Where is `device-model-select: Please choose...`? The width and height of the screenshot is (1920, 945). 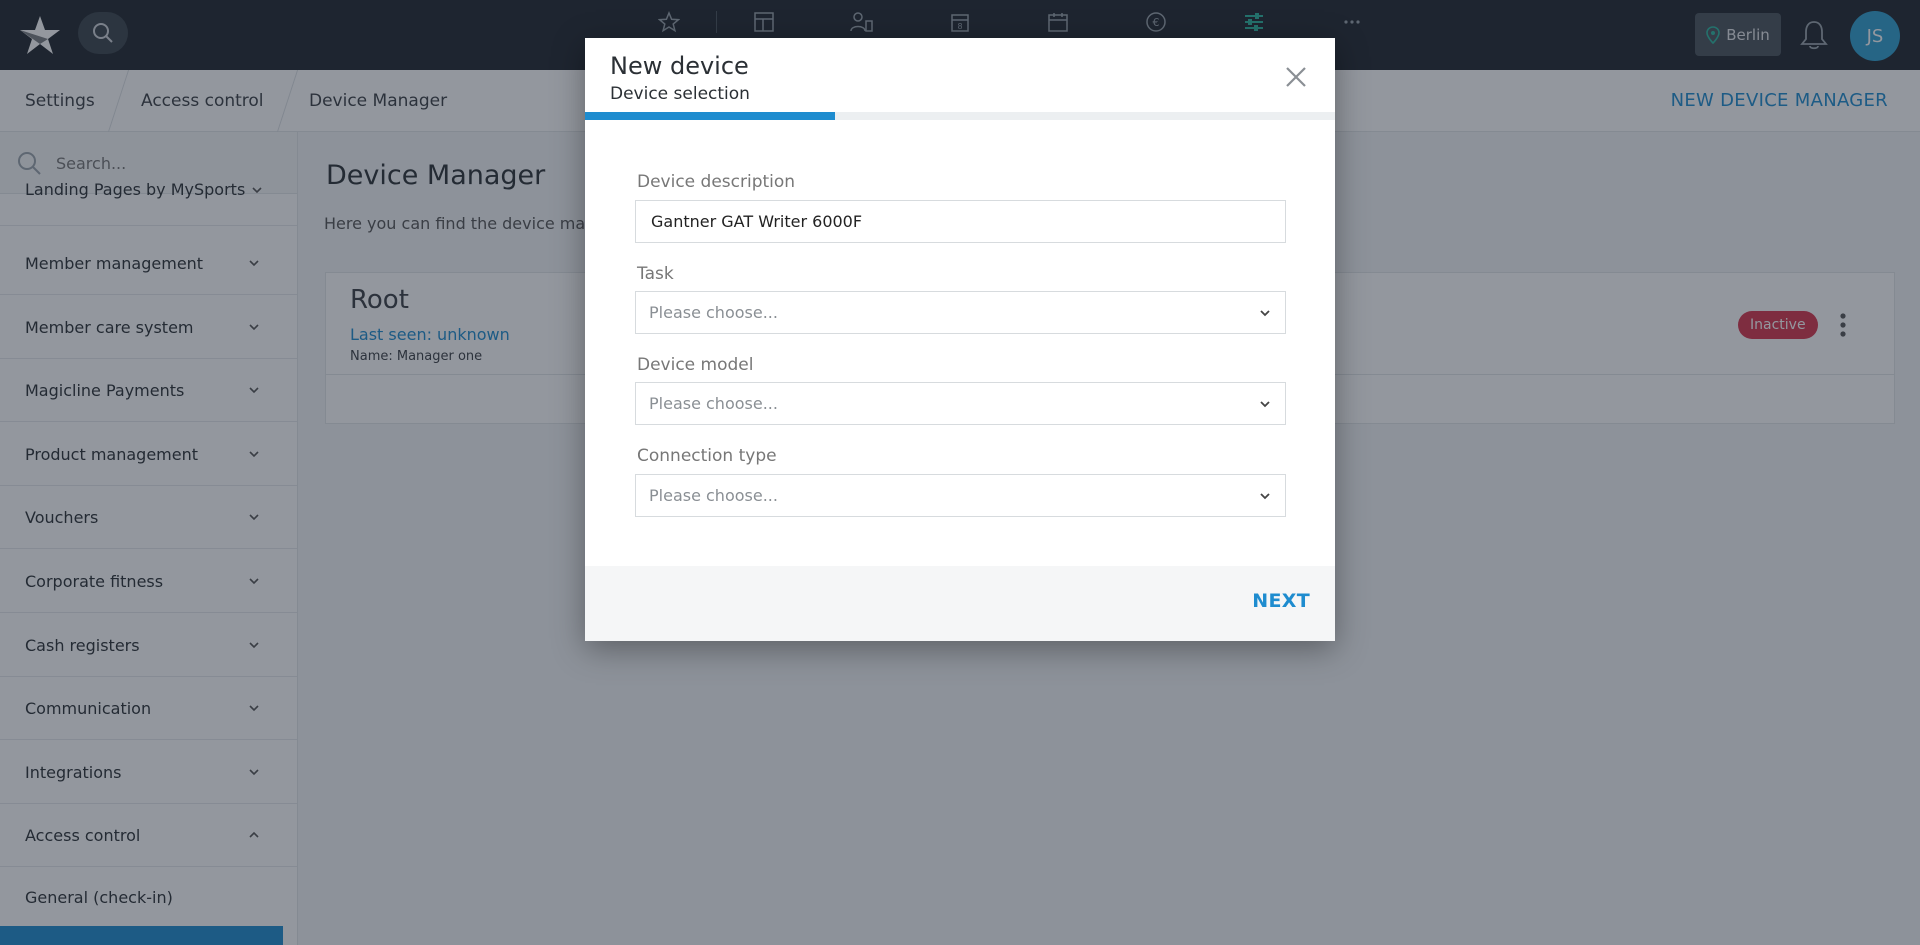 device-model-select: Please choose... is located at coordinates (960, 403).